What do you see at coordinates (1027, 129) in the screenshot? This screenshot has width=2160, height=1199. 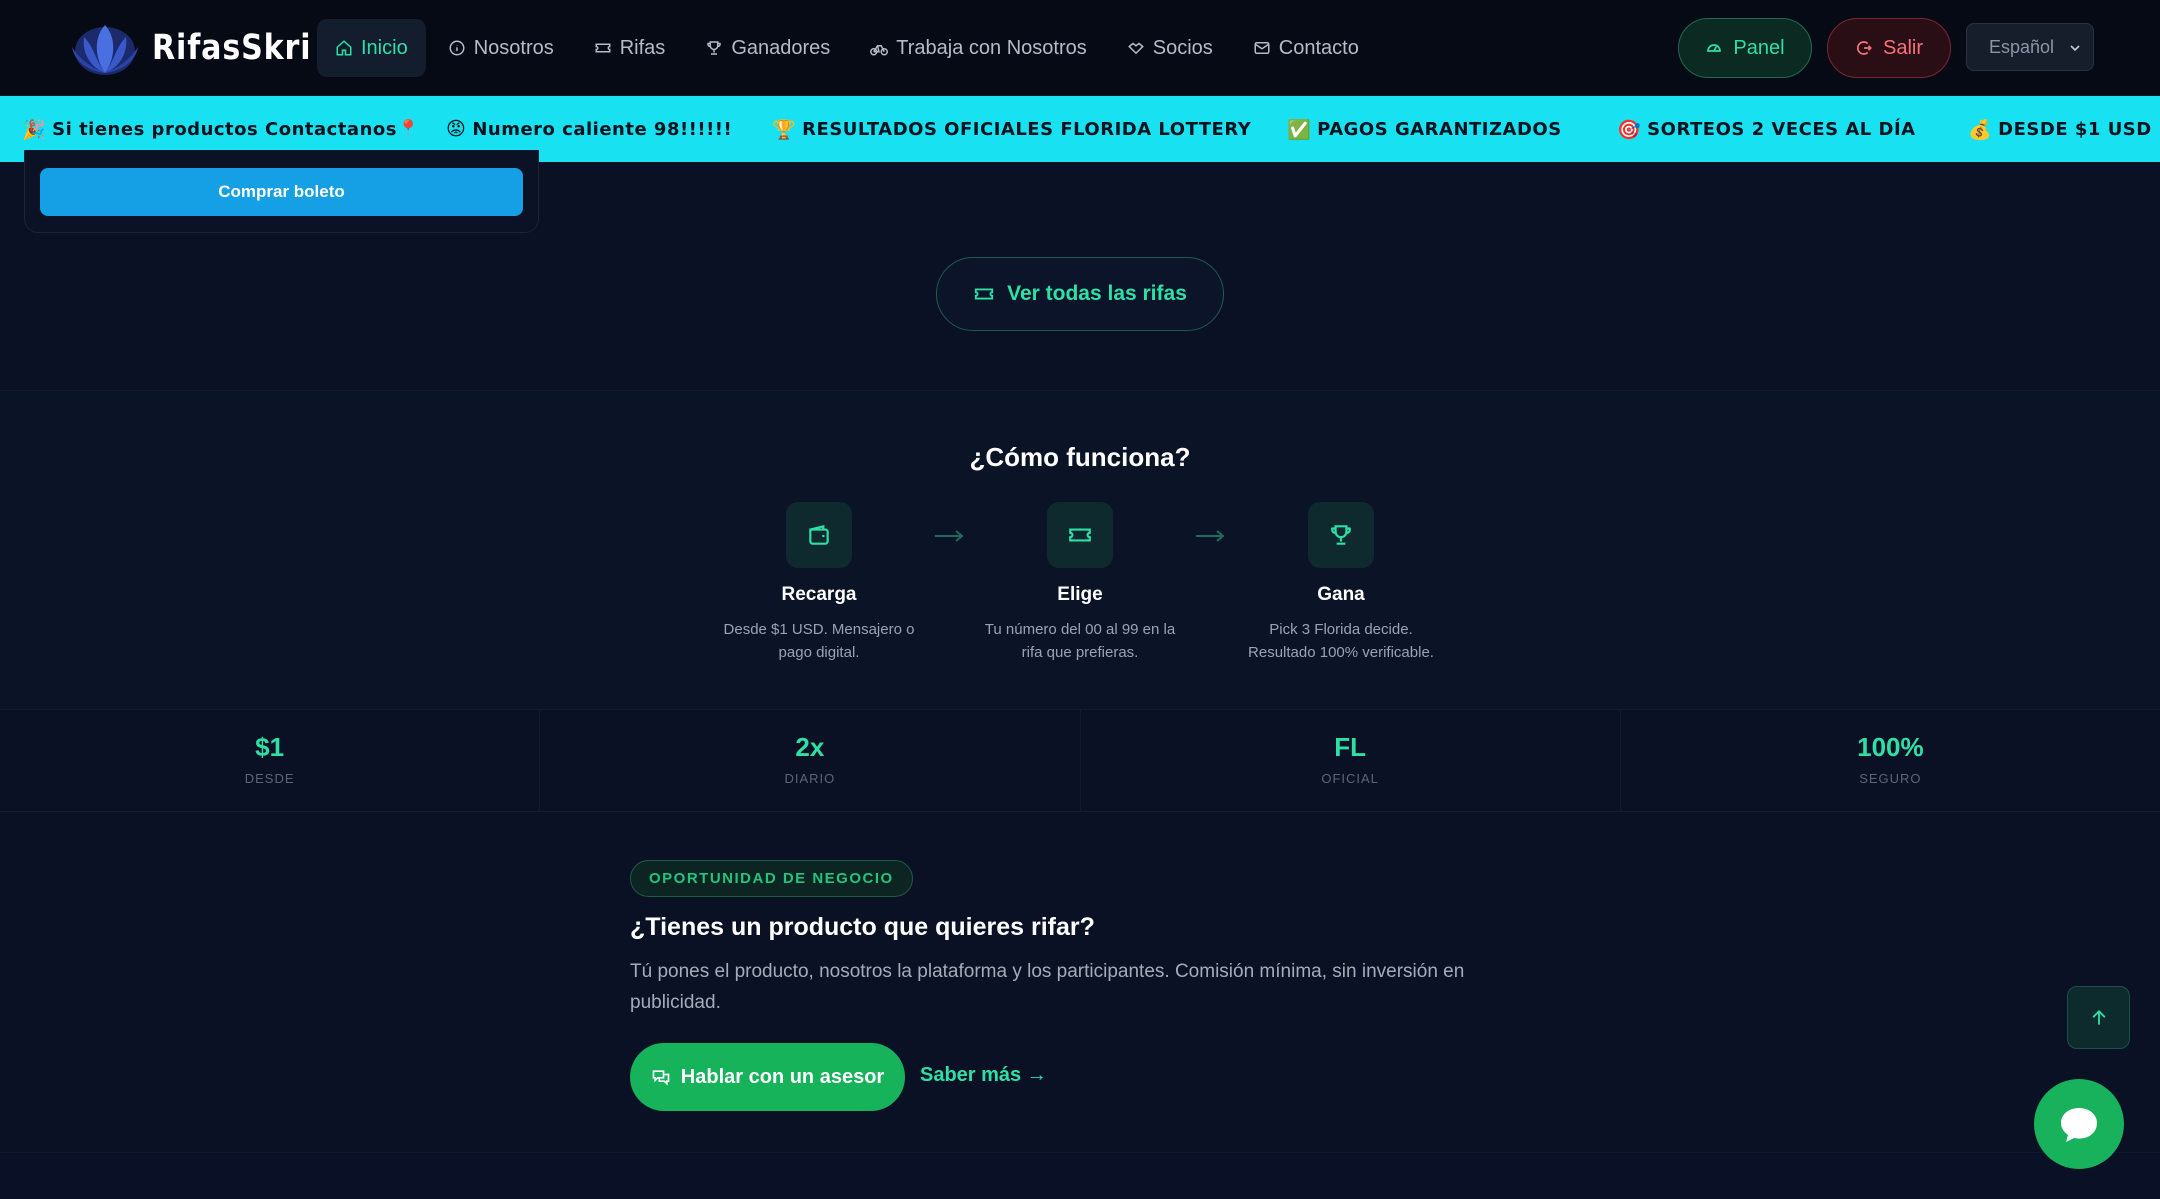 I see `ticker-text: RESULTADOS OFICIALES FLORIDA LOTTERY` at bounding box center [1027, 129].